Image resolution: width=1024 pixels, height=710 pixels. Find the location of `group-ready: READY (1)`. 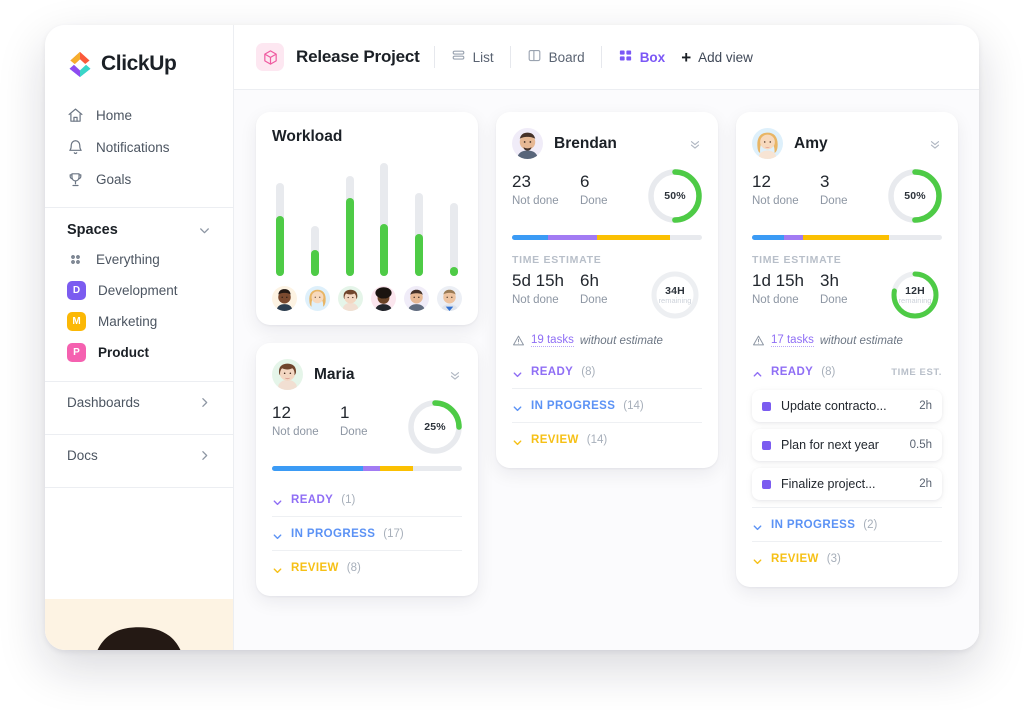

group-ready: READY (1) is located at coordinates (367, 499).